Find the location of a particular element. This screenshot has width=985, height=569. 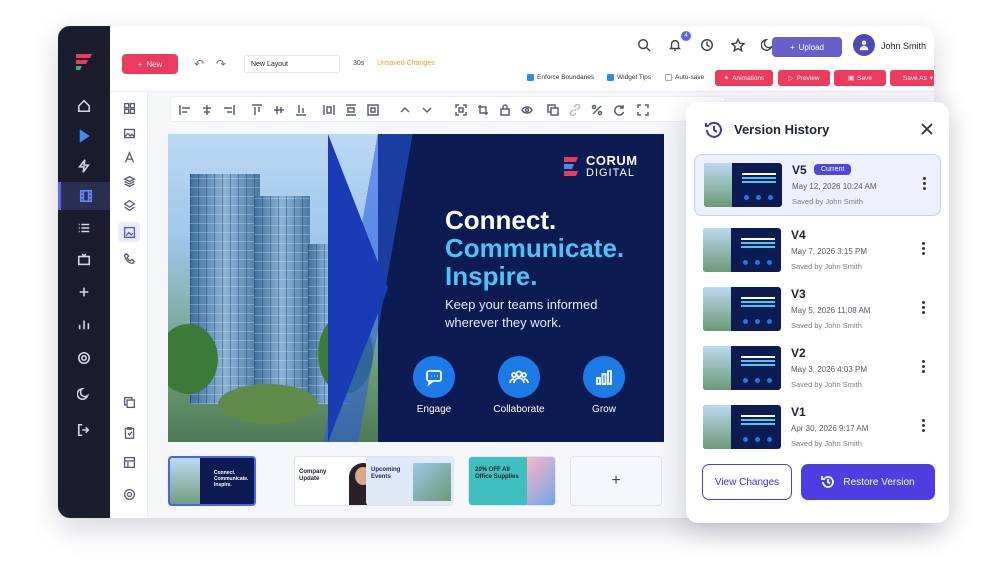

restore-version-button: Restore Version is located at coordinates (868, 482).